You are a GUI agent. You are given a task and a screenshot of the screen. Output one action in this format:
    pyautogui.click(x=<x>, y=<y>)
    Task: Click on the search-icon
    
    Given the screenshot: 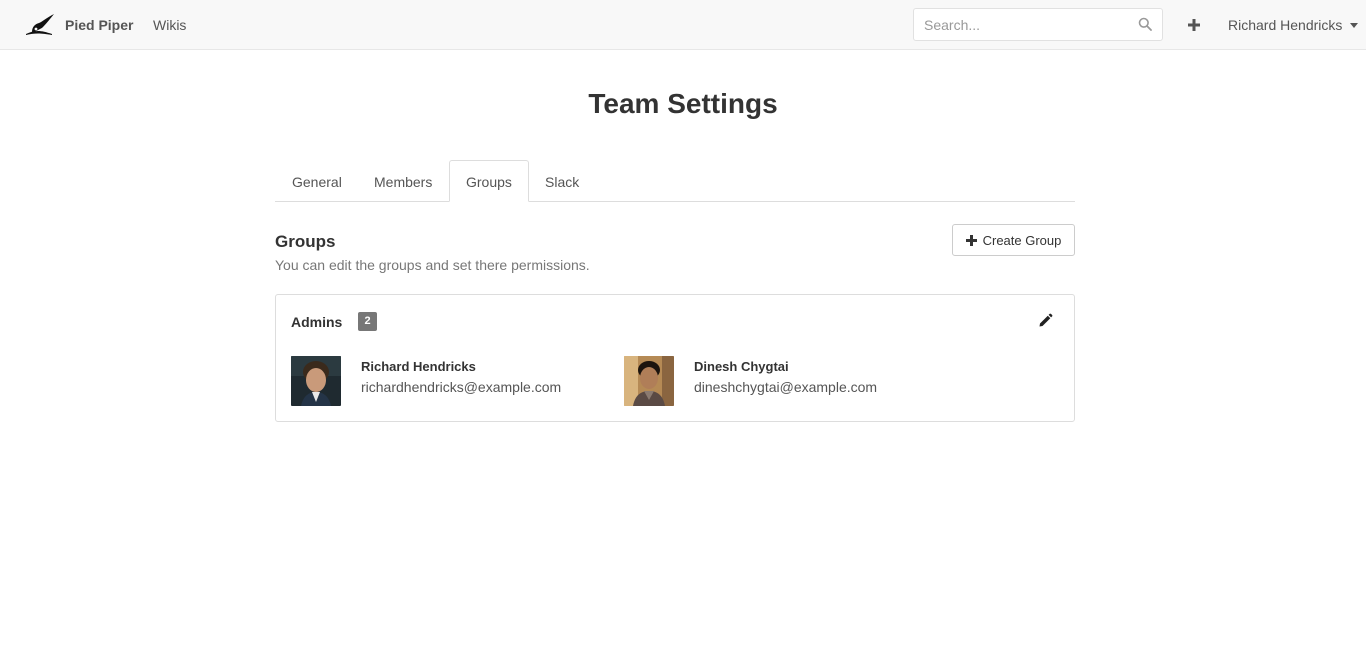 What is the action you would take?
    pyautogui.click(x=1145, y=24)
    